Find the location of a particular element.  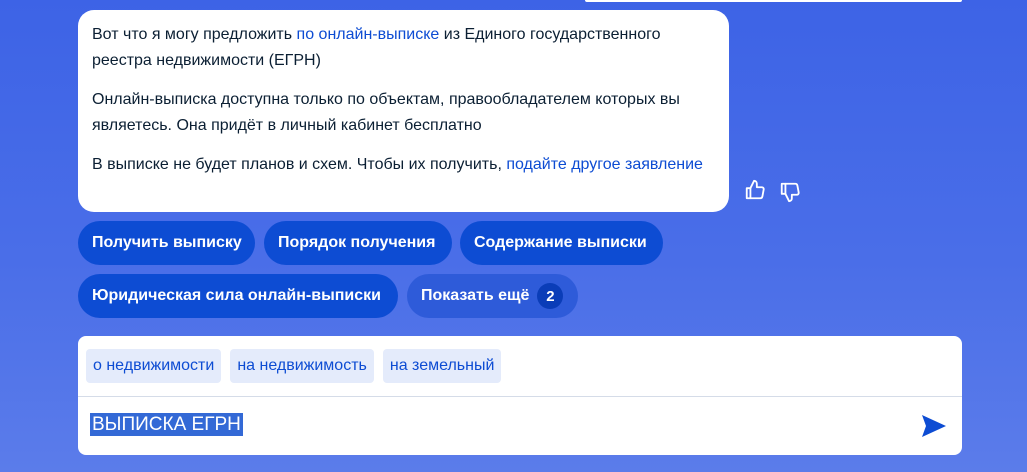

previous-message-edge is located at coordinates (773, 1).